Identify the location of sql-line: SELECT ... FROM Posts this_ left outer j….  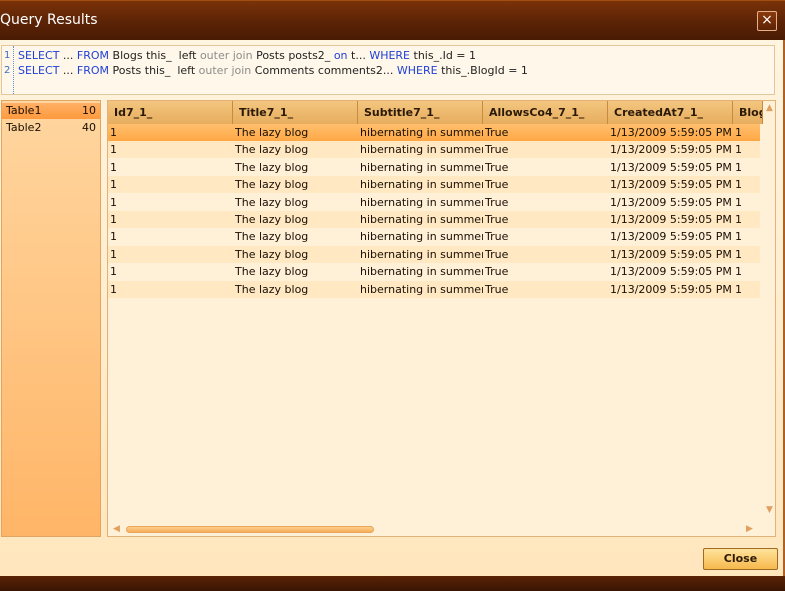
(273, 70).